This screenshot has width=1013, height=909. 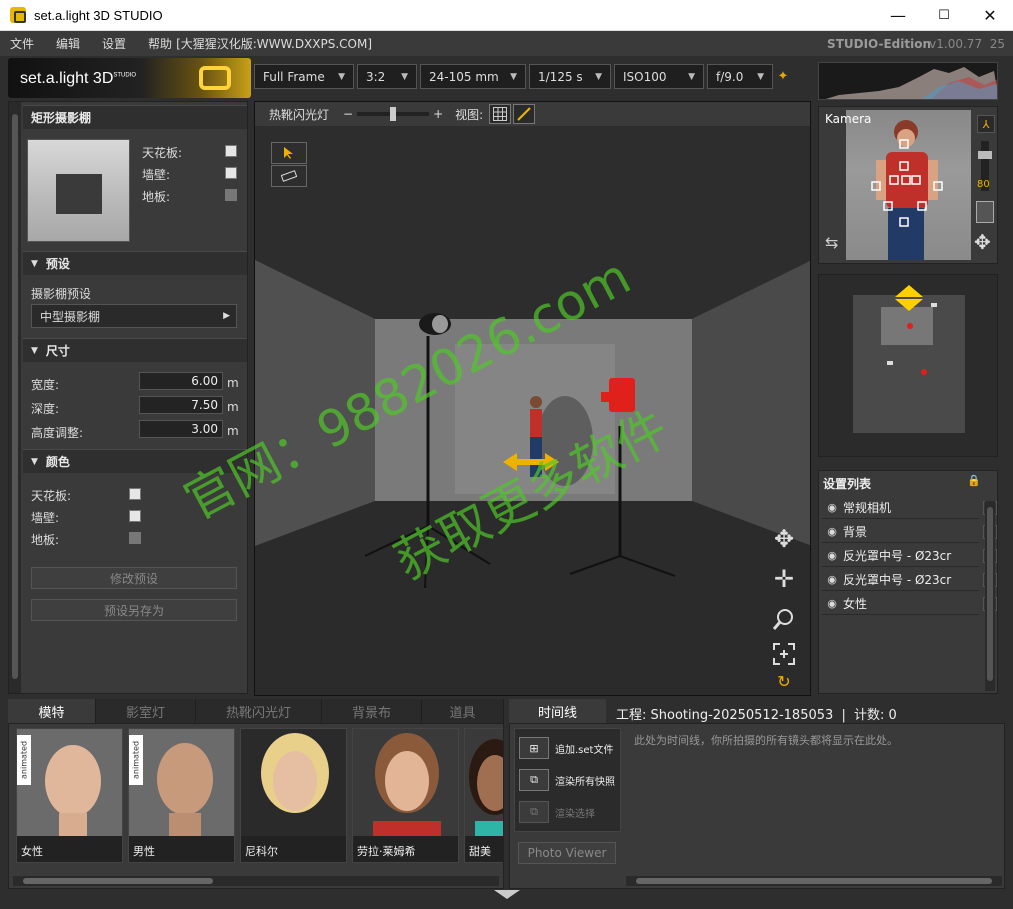 I want to click on width-input: 6.00, so click(x=181, y=381).